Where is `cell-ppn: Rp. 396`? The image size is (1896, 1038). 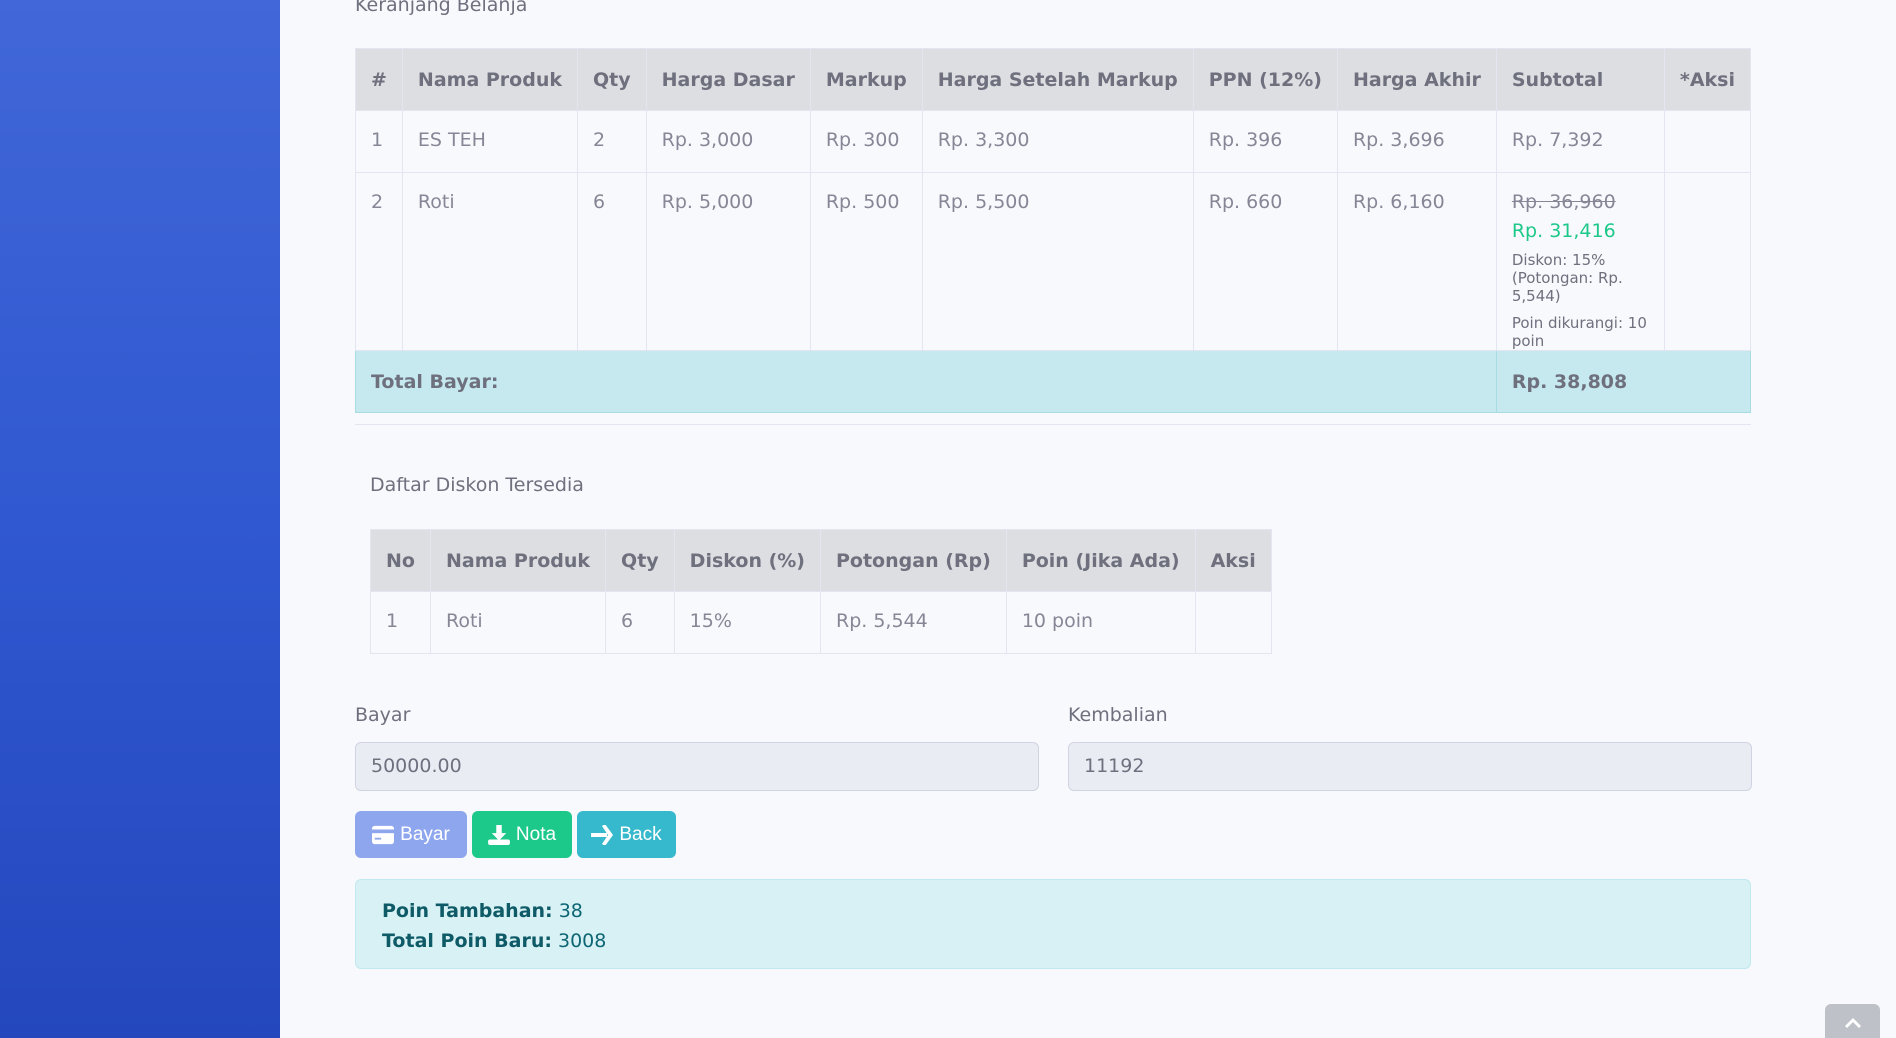 cell-ppn: Rp. 396 is located at coordinates (1265, 141).